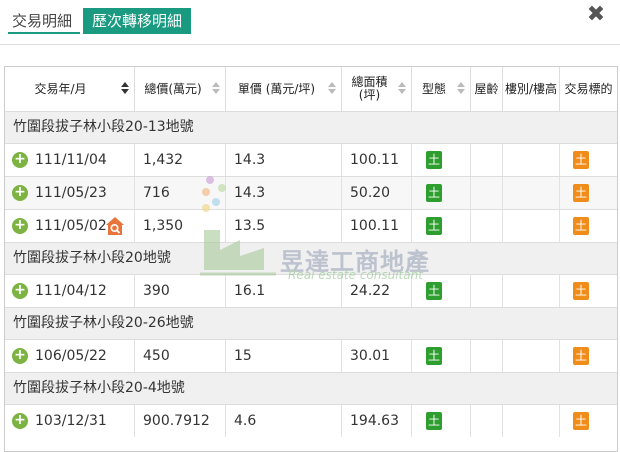  I want to click on header-target-label: 交易標的, so click(588, 88).